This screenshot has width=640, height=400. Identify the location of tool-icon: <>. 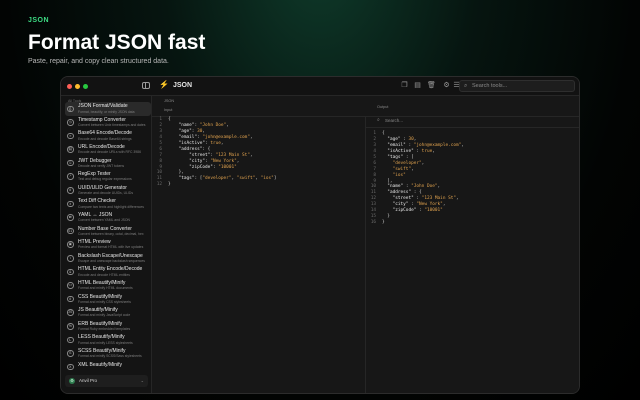
(70, 285).